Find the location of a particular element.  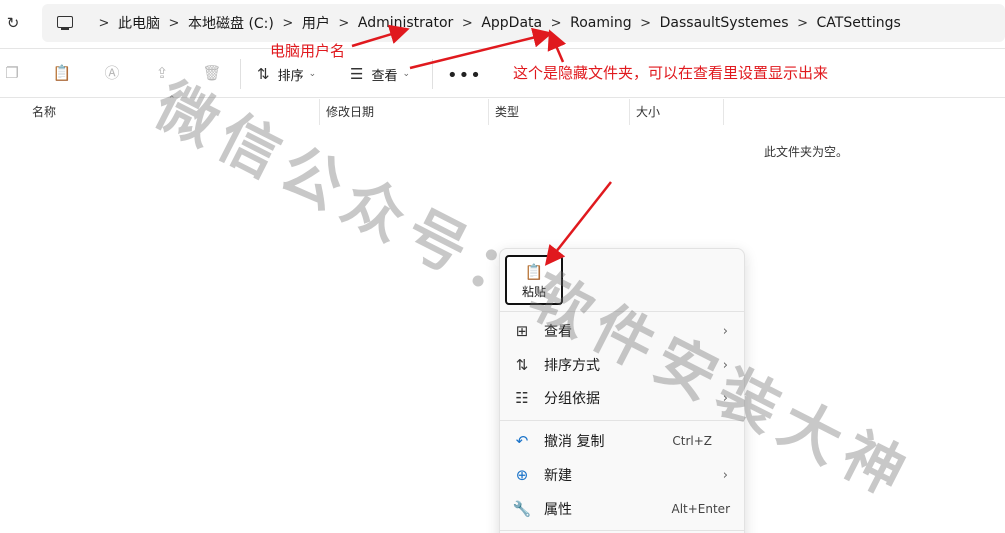

menu-item-group-by: ☷ 分组依据 › is located at coordinates (622, 398).